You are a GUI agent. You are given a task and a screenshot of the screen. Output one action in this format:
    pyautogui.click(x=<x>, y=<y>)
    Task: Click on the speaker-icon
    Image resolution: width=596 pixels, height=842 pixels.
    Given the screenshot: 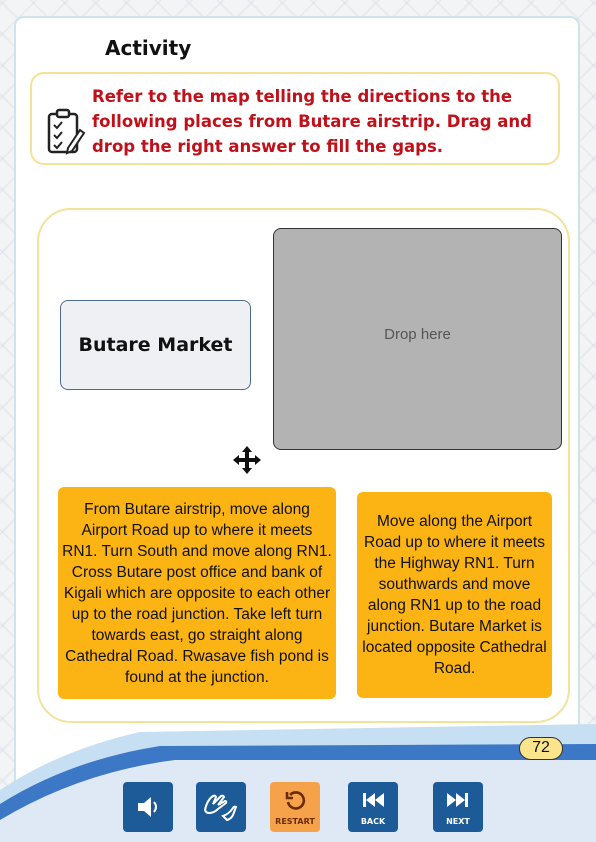 What is the action you would take?
    pyautogui.click(x=147, y=807)
    